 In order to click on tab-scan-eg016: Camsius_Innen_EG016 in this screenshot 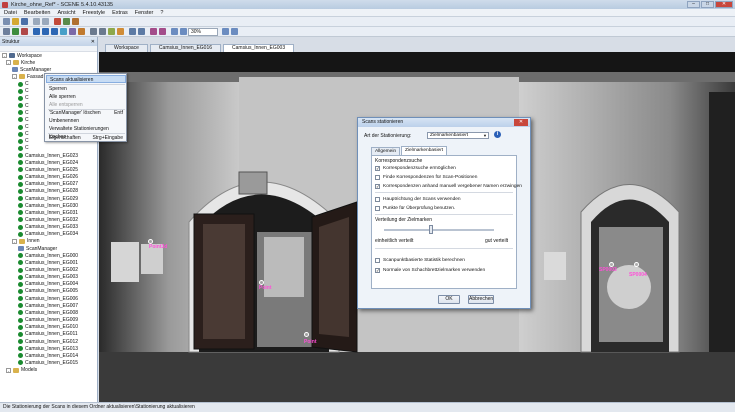, I will do `click(185, 48)`.